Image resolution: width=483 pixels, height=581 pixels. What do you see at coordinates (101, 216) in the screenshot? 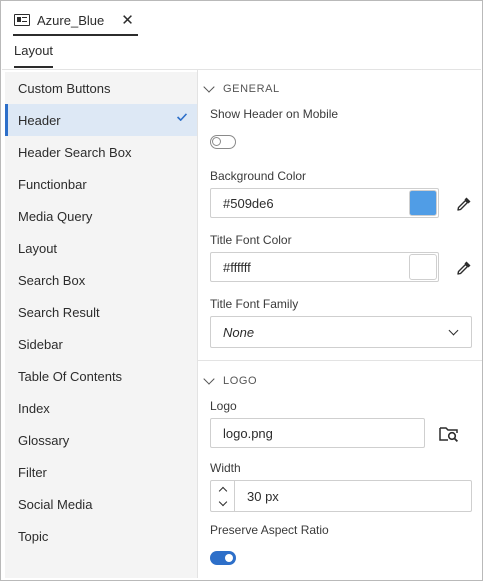
I see `sidebar-item-media-query: Media Query` at bounding box center [101, 216].